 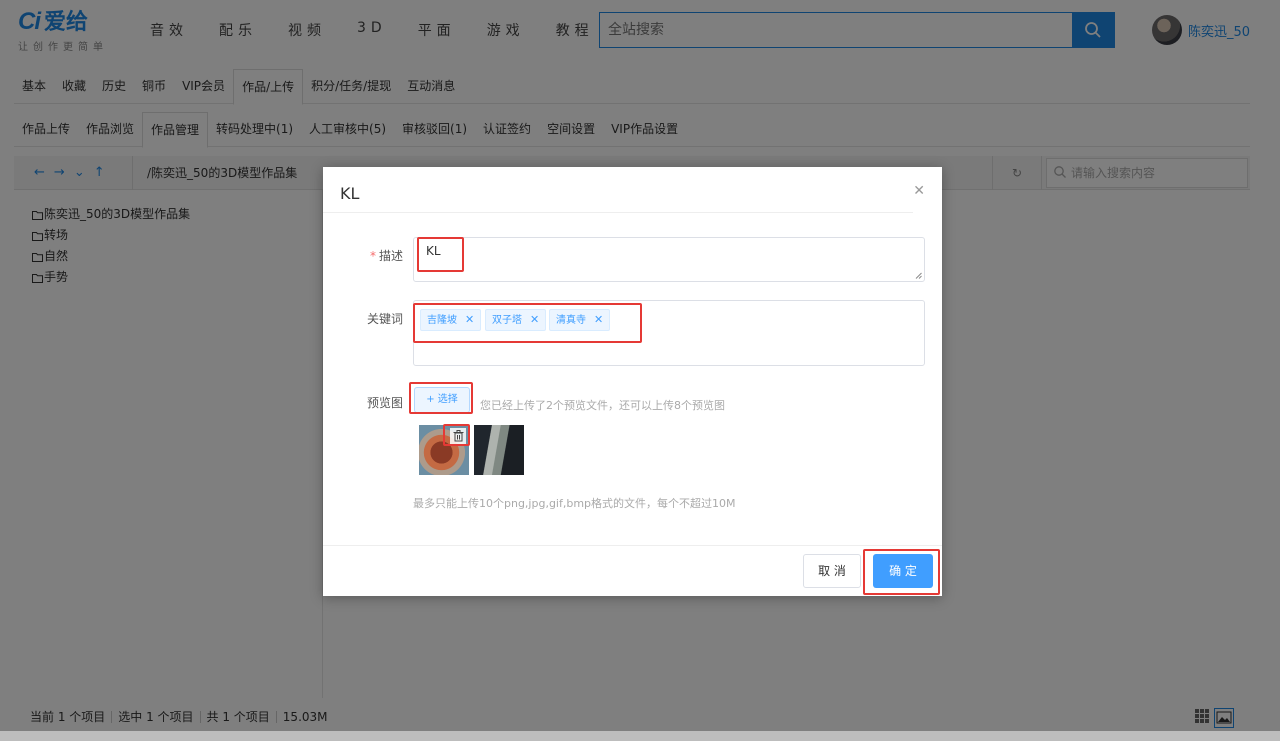 What do you see at coordinates (669, 259) in the screenshot?
I see `description-textarea: KL` at bounding box center [669, 259].